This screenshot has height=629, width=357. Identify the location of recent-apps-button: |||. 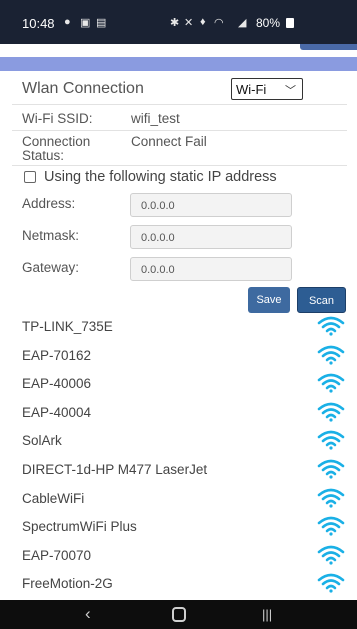
(267, 614).